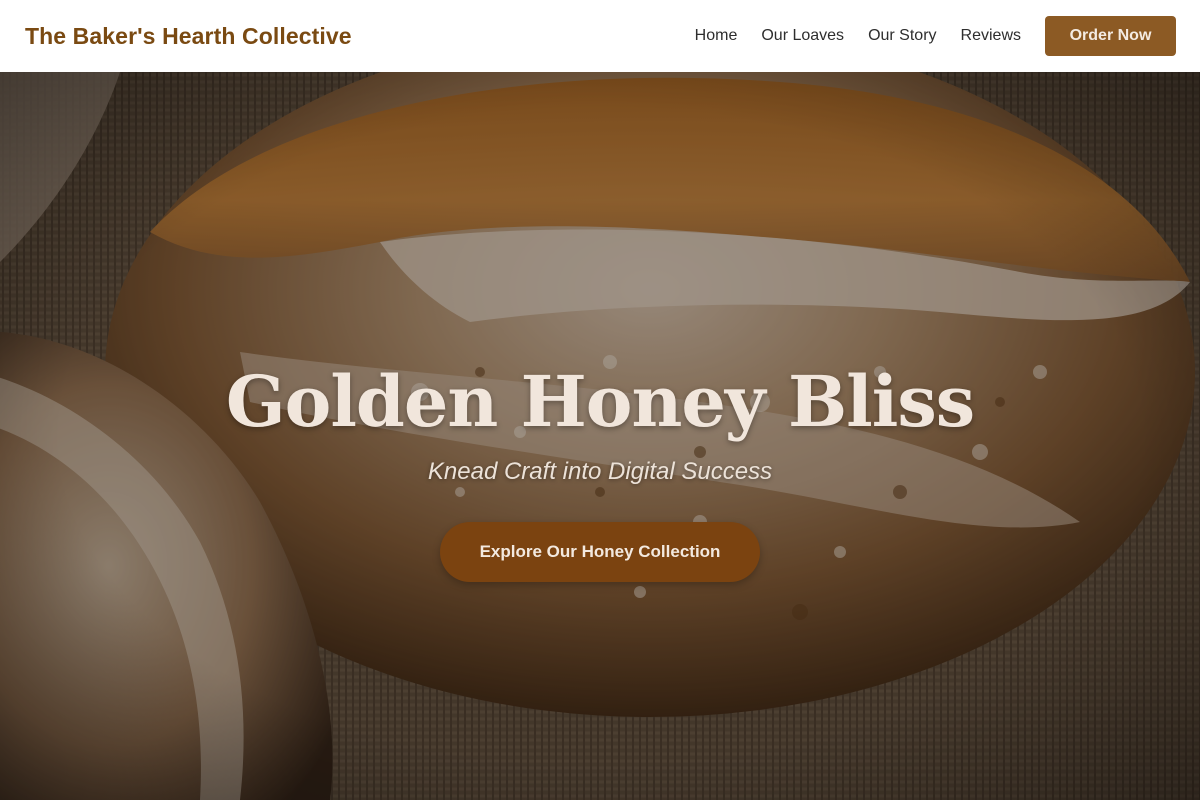 Image resolution: width=1200 pixels, height=800 pixels. What do you see at coordinates (600, 552) in the screenshot?
I see `explore-collection-button: Explore Our Honey Collection` at bounding box center [600, 552].